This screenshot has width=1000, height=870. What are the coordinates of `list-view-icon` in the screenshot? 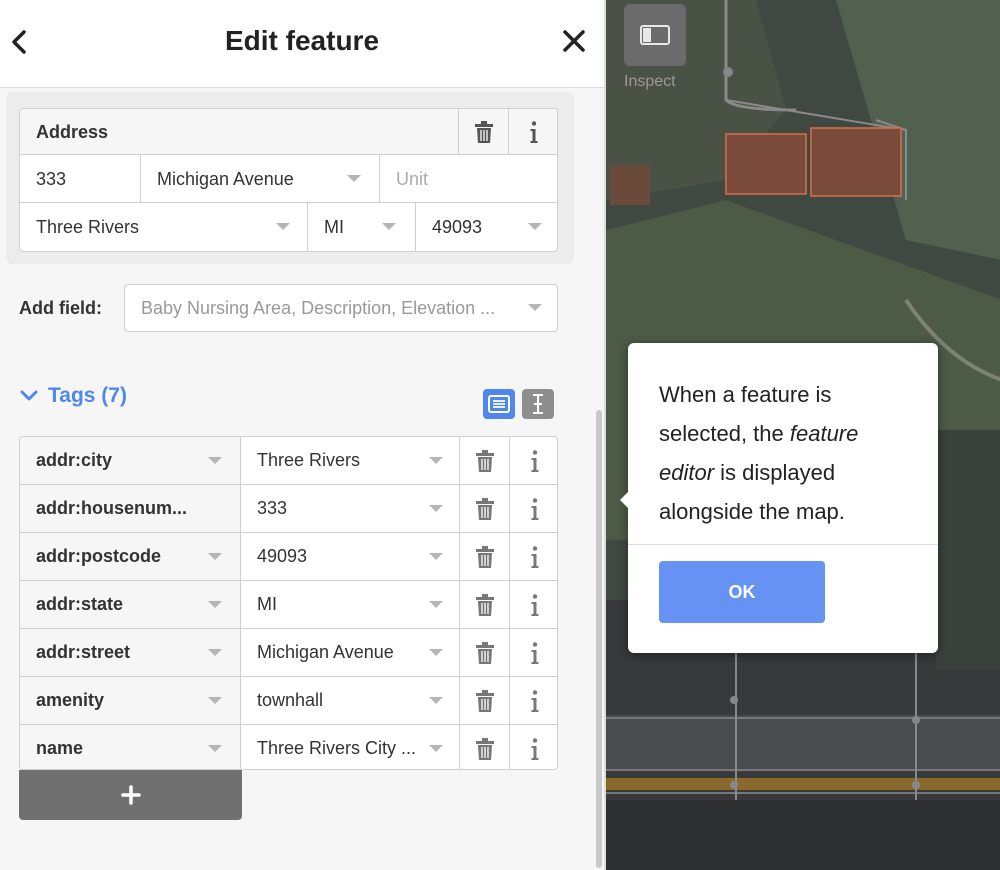 It's located at (499, 404).